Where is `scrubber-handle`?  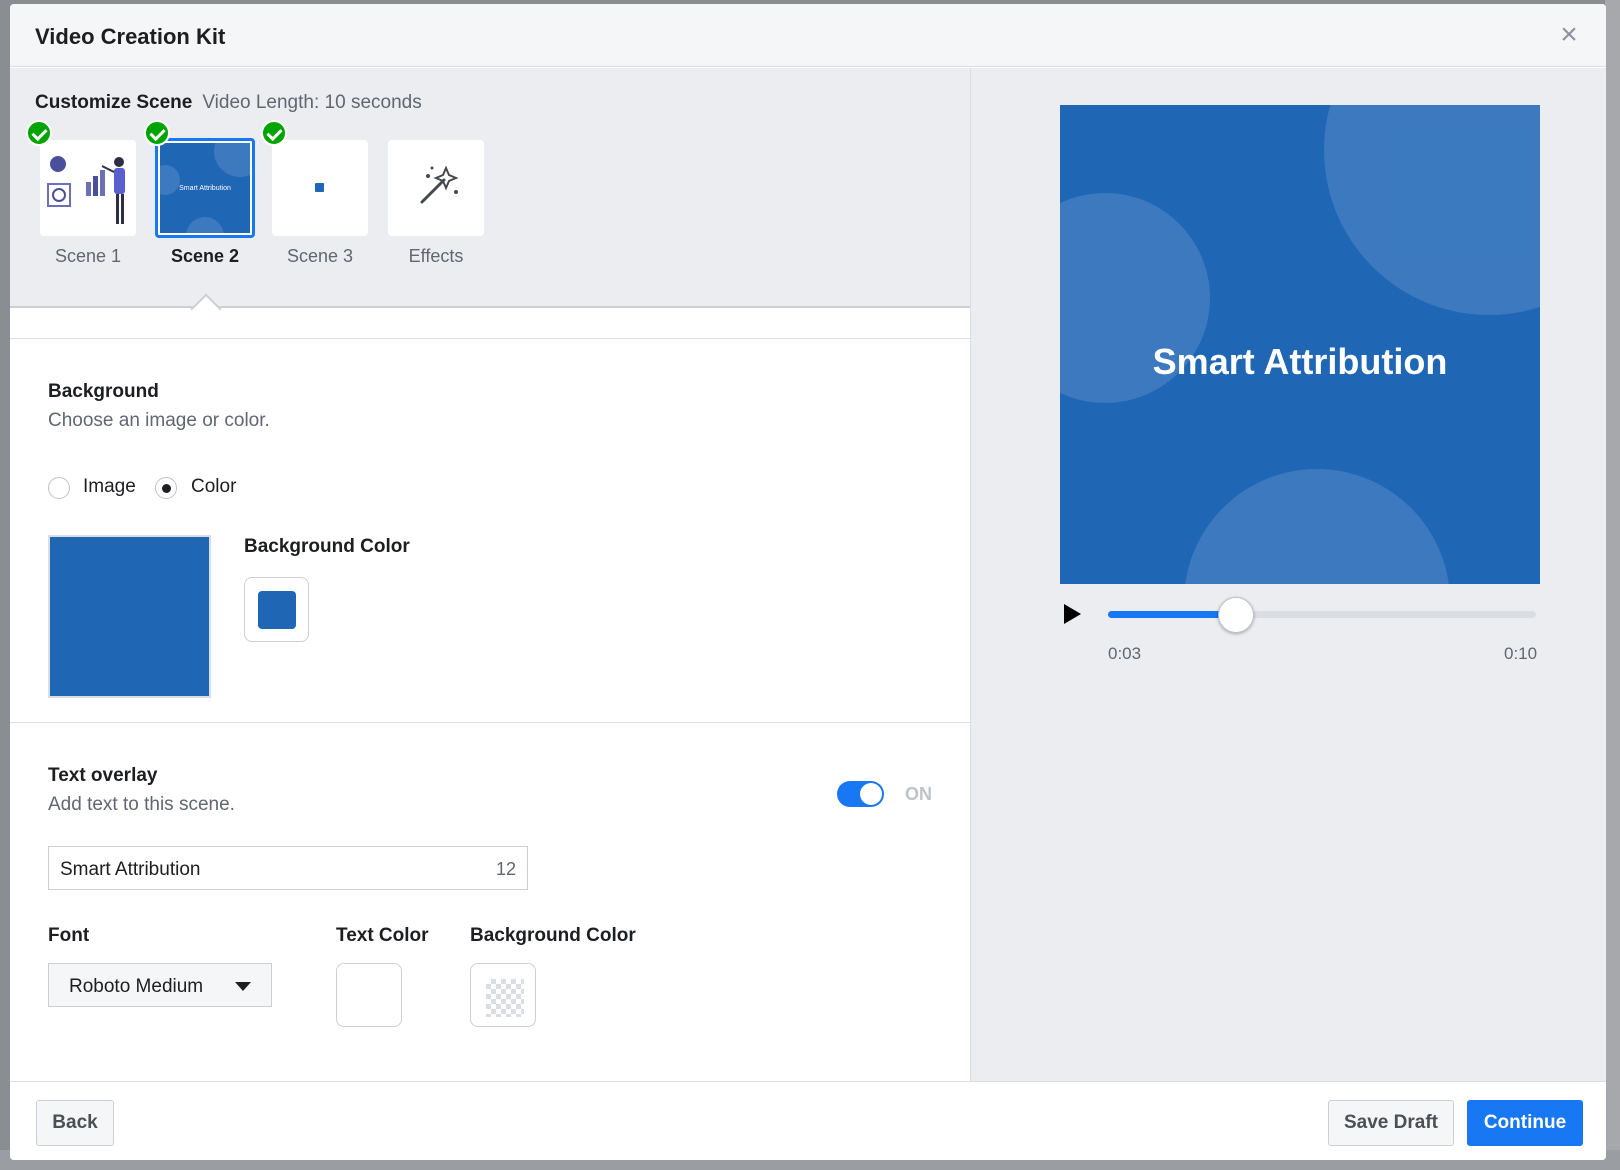 scrubber-handle is located at coordinates (1236, 615).